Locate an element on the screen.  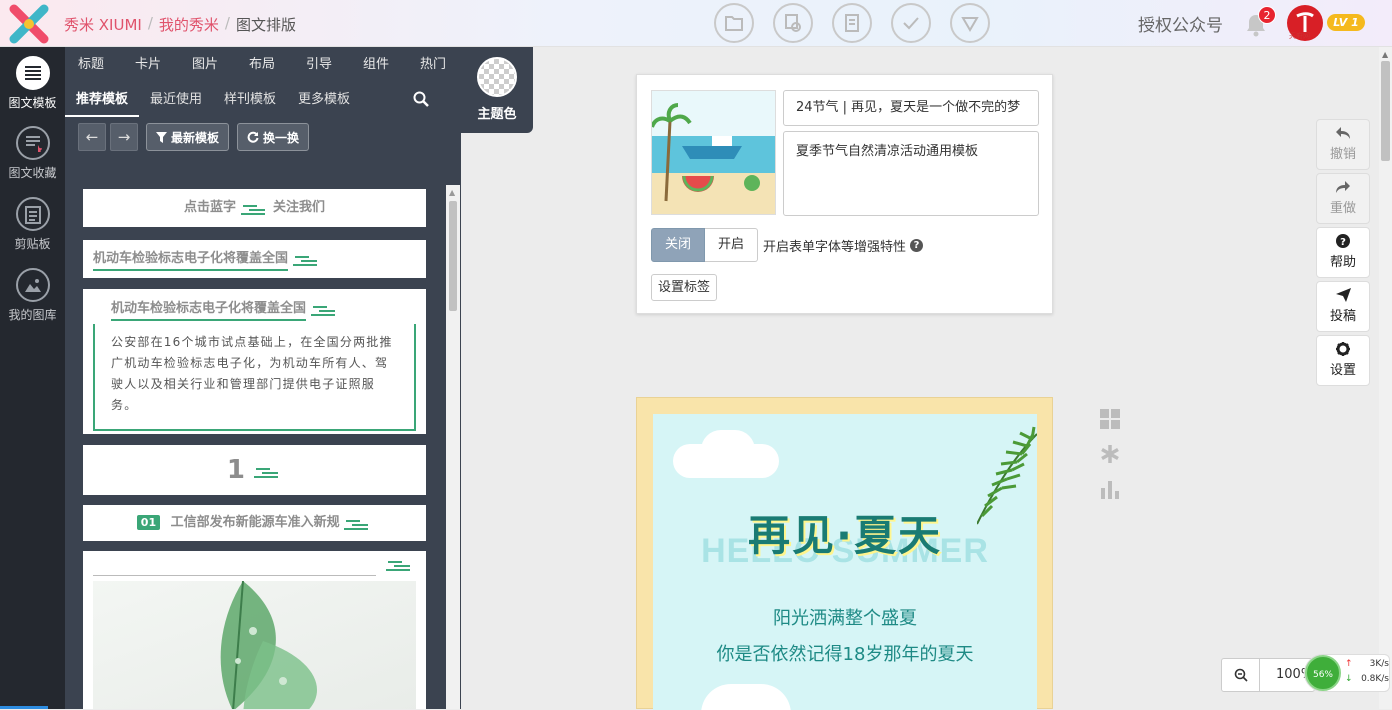
settings-button: 设置 is located at coordinates (1343, 360).